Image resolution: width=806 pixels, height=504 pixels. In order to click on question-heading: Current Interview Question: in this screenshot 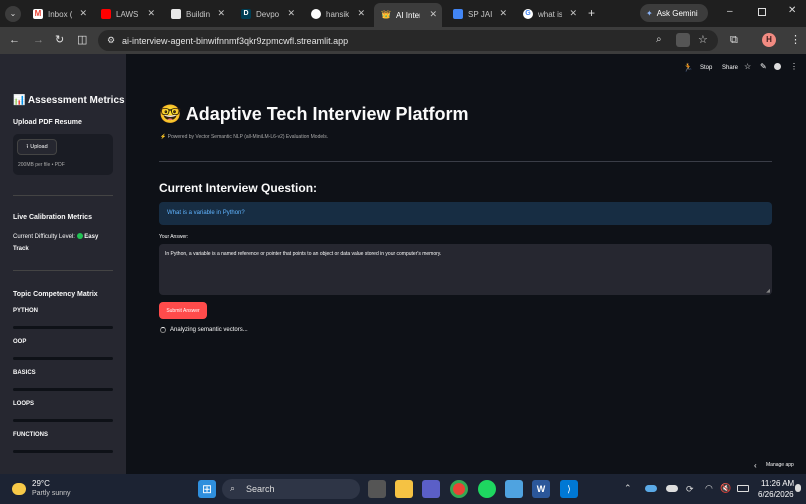, I will do `click(238, 188)`.